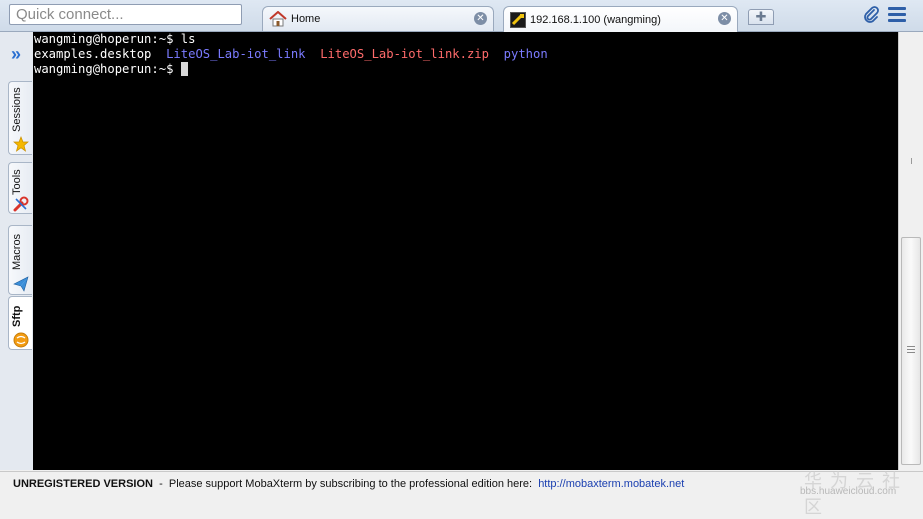 This screenshot has width=923, height=519. What do you see at coordinates (21, 204) in the screenshot?
I see `tools-icon` at bounding box center [21, 204].